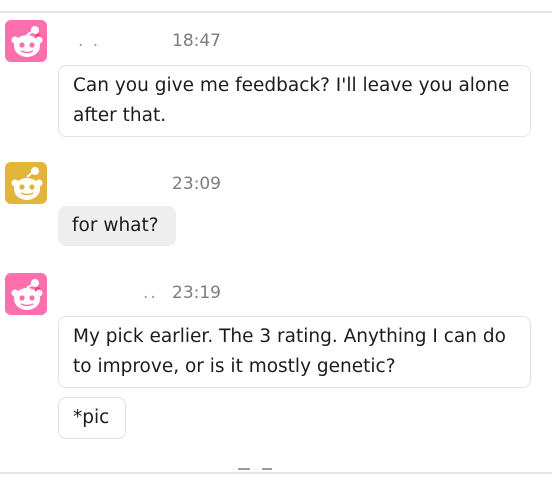 Image resolution: width=552 pixels, height=482 pixels. Describe the element at coordinates (150, 293) in the screenshot. I see `message-username: ..` at that location.